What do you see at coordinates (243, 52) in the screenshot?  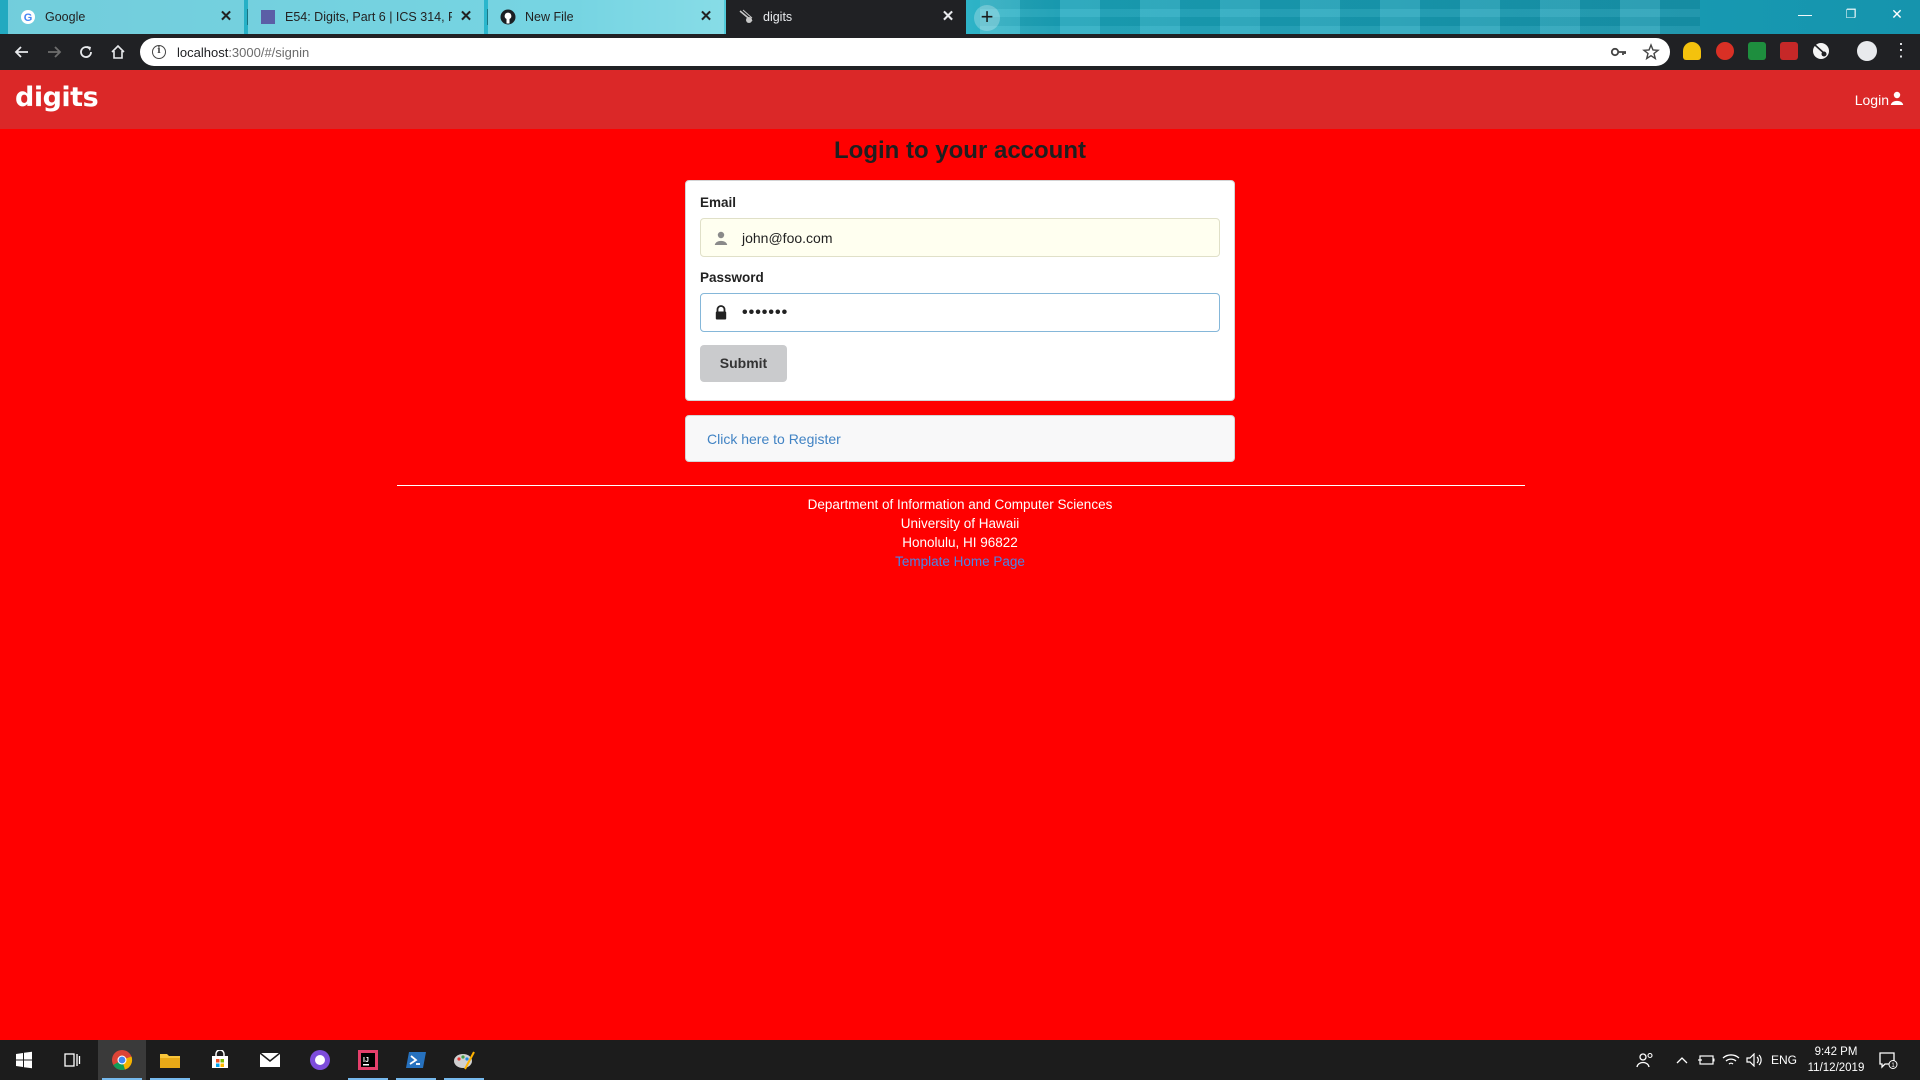 I see `url-text: localhost:3000/#/signin` at bounding box center [243, 52].